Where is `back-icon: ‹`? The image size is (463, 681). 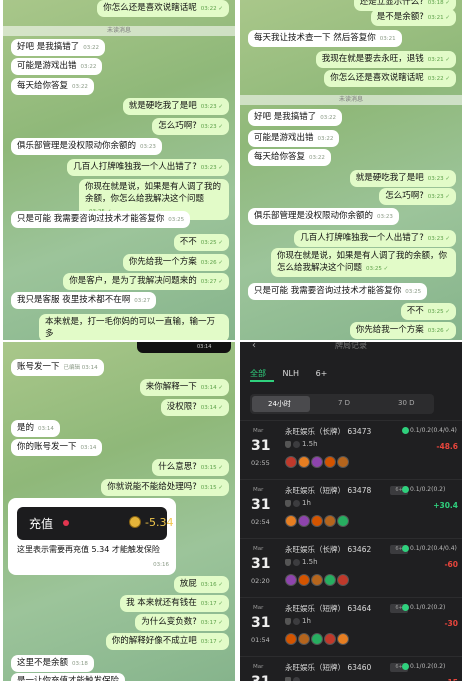 back-icon: ‹ is located at coordinates (254, 346).